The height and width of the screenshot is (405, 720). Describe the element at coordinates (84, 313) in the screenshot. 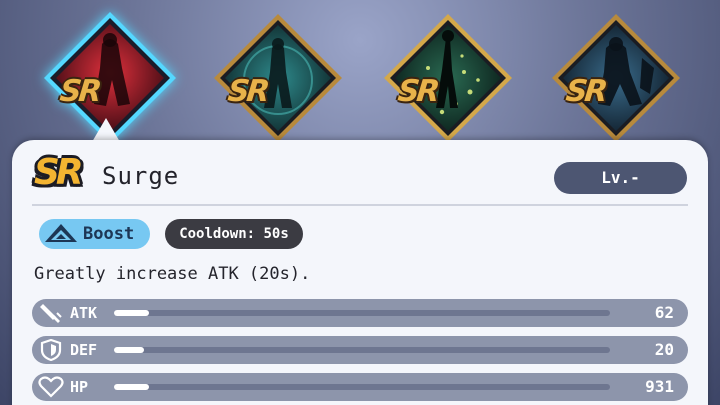

I see `stat-label: ATK` at that location.